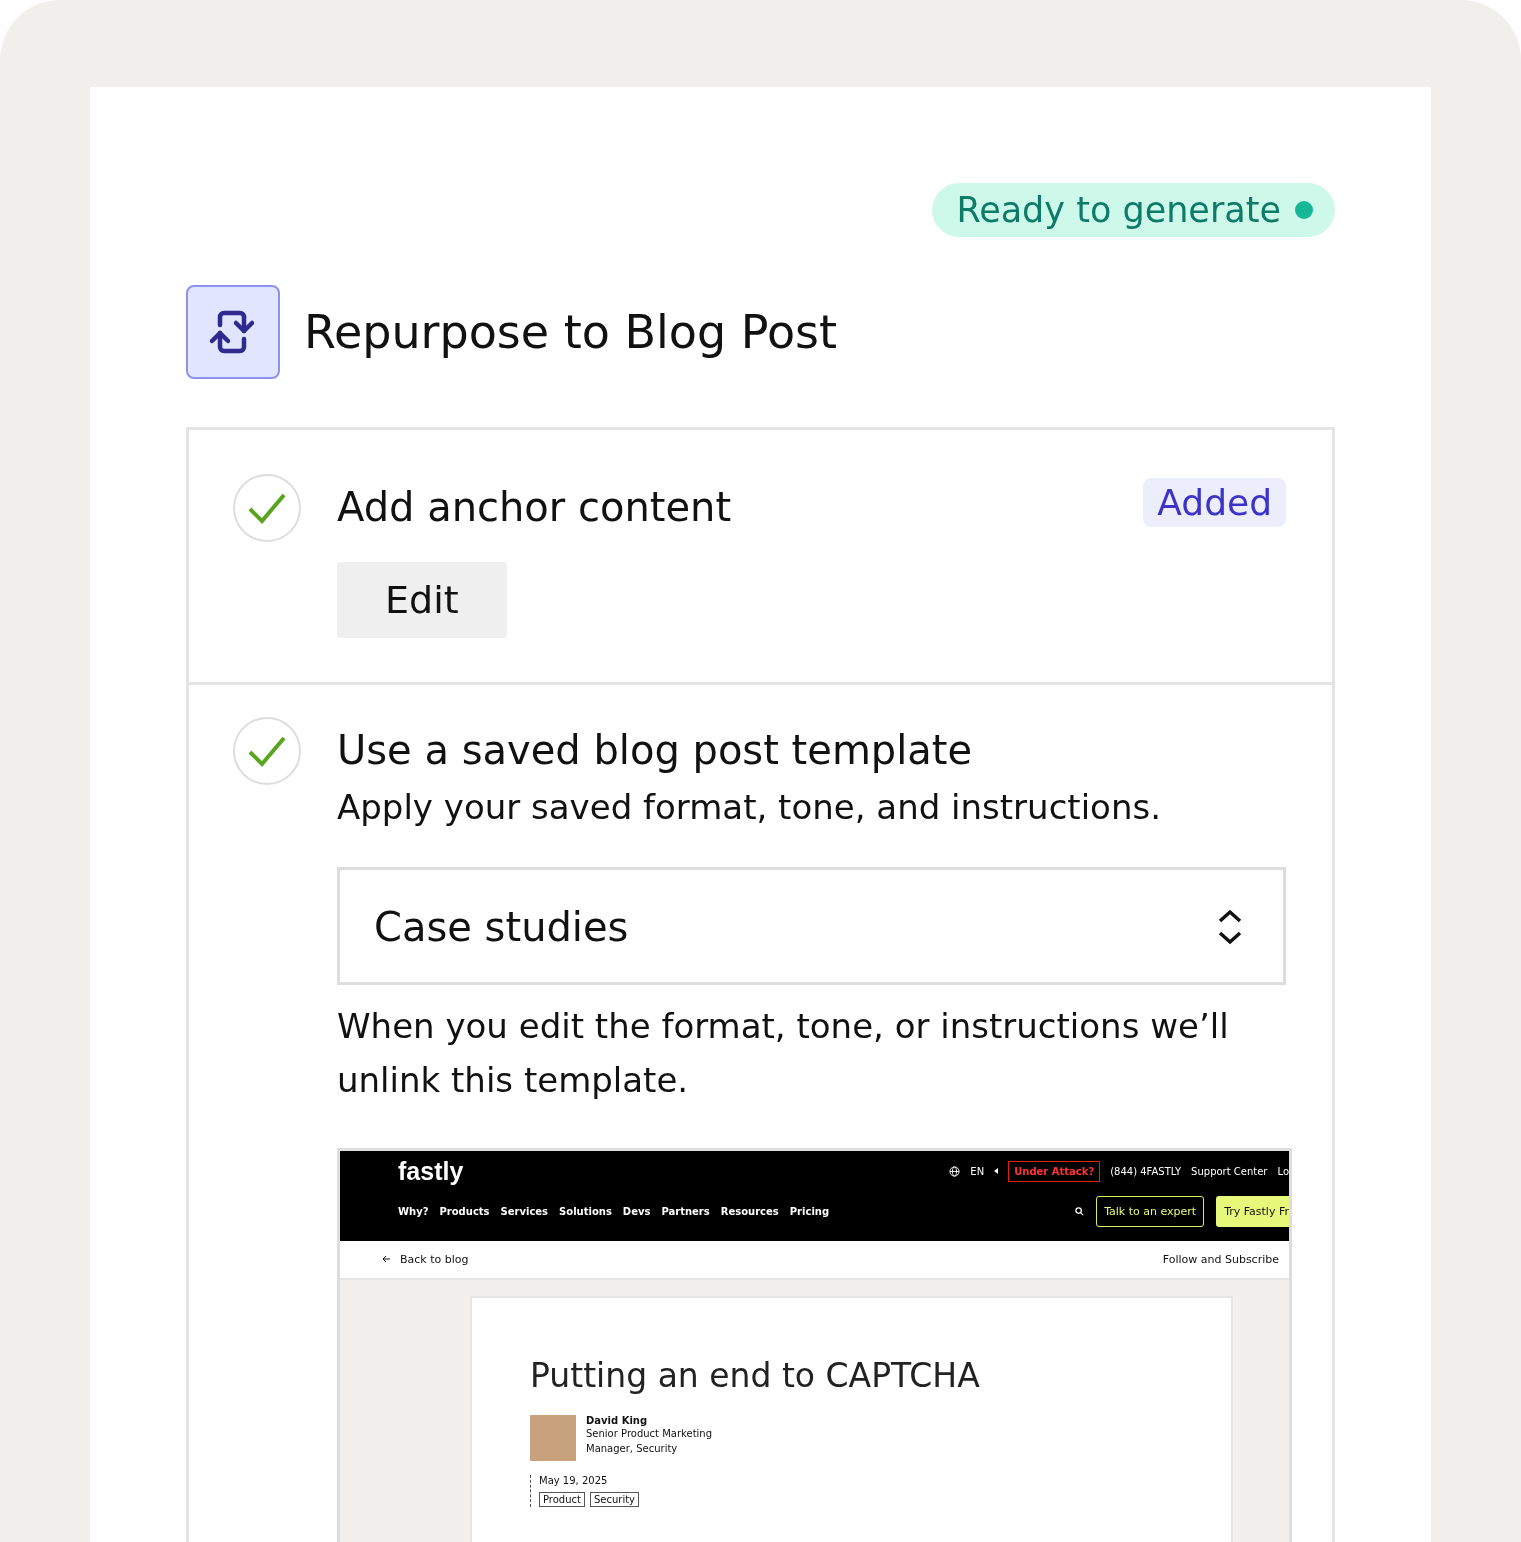  What do you see at coordinates (553, 1437) in the screenshot?
I see `author-photo-placeholder` at bounding box center [553, 1437].